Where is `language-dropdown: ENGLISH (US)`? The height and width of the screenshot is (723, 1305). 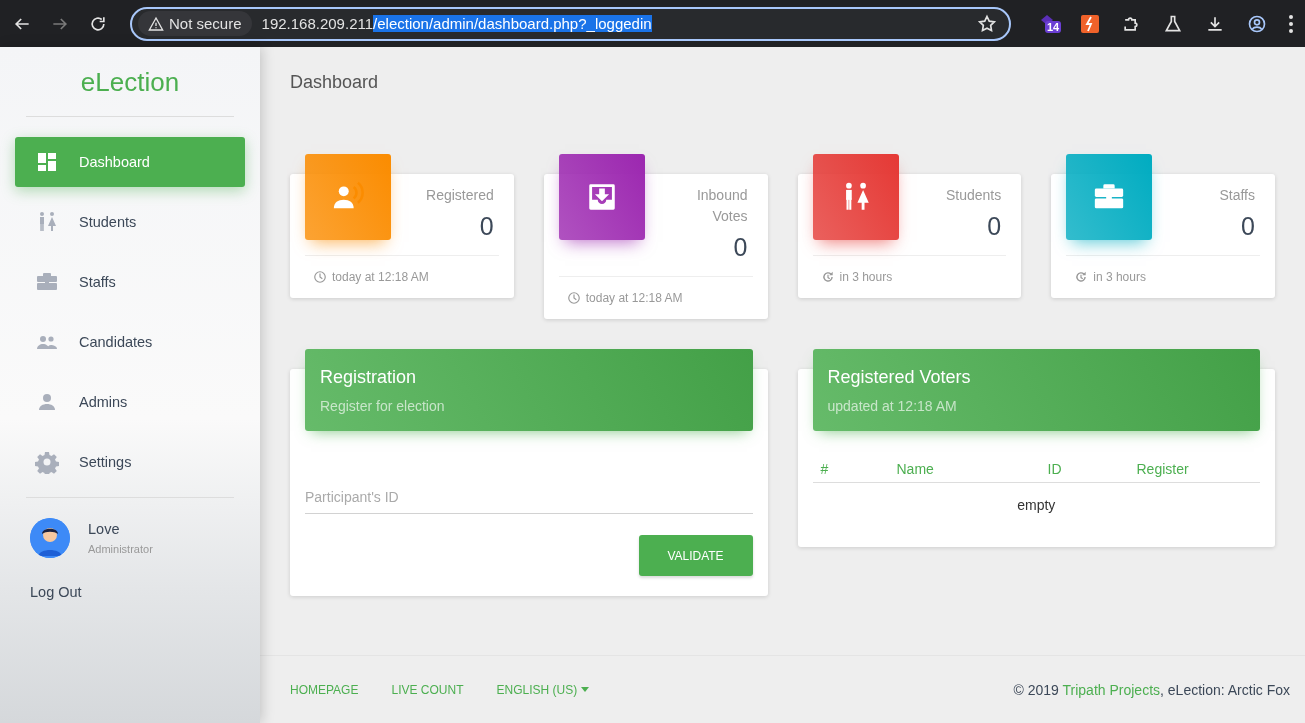
language-dropdown: ENGLISH (US) is located at coordinates (543, 689).